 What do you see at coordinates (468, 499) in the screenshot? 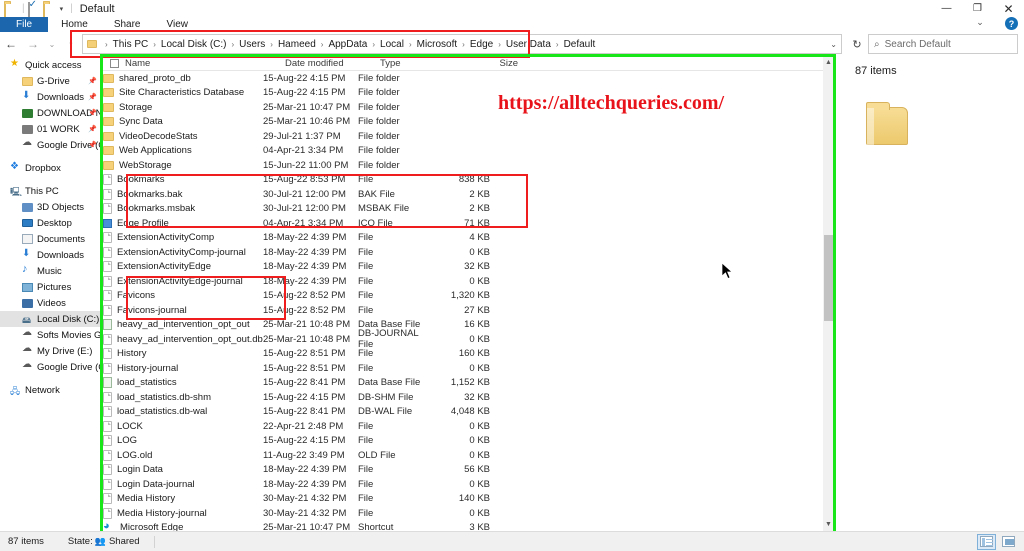
I see `table-row: Media History 30-May-21 4:32 PM File 140 KB` at bounding box center [468, 499].